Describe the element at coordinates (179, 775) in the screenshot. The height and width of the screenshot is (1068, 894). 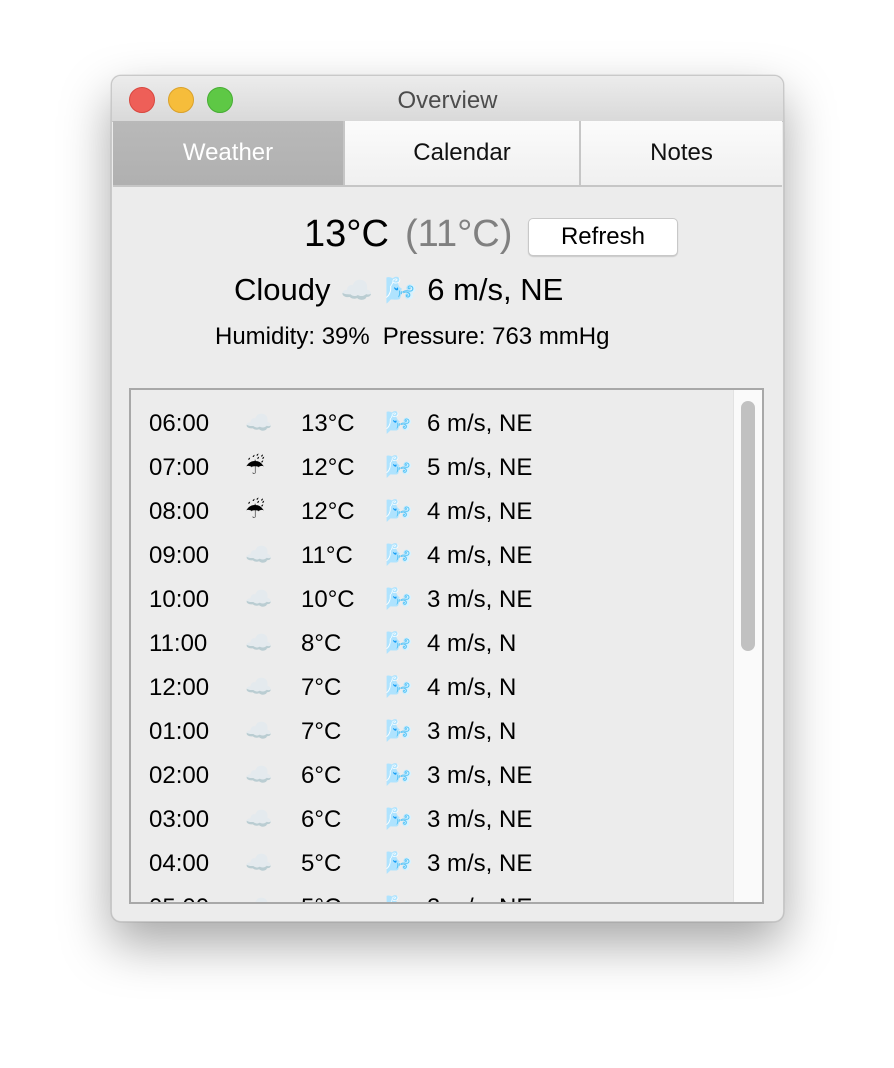
I see `forecast-time: 02:00` at that location.